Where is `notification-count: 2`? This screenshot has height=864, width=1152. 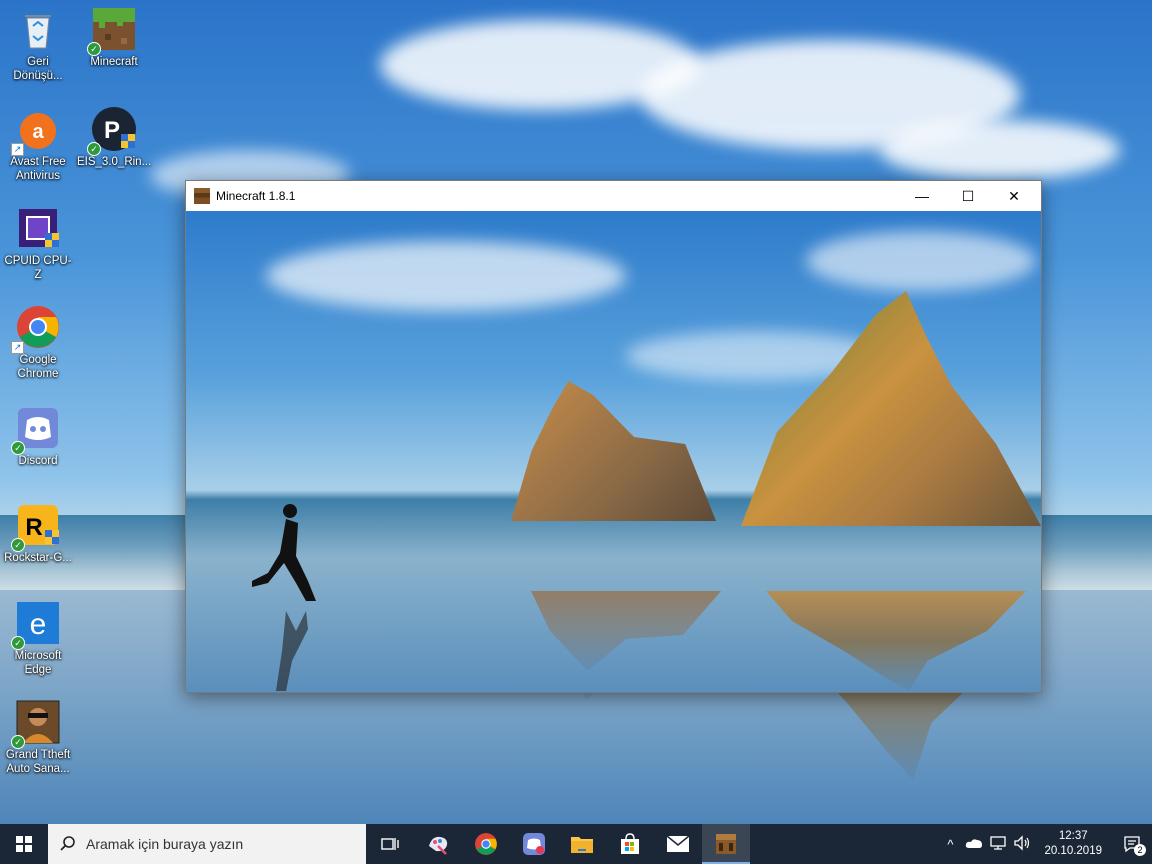 notification-count: 2 is located at coordinates (1140, 850).